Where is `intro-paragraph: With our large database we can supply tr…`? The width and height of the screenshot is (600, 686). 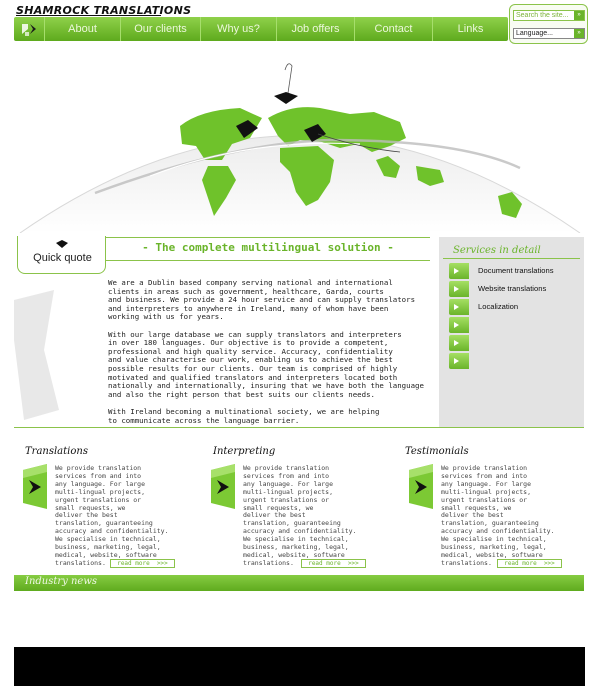 intro-paragraph: With our large database we can supply tr… is located at coordinates (266, 364).